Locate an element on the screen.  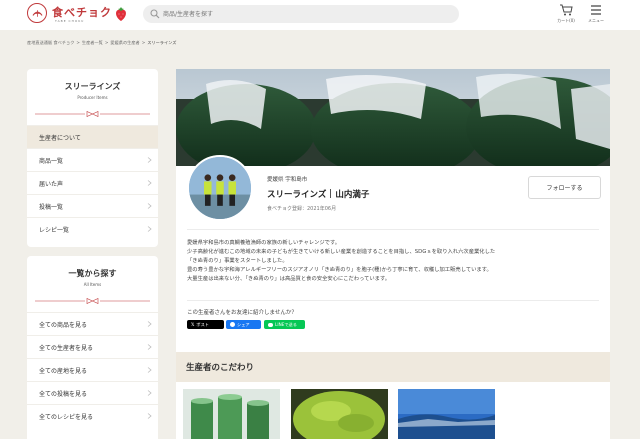
sidebar-item-label: 全ての商品を見る is located at coordinates (63, 325).